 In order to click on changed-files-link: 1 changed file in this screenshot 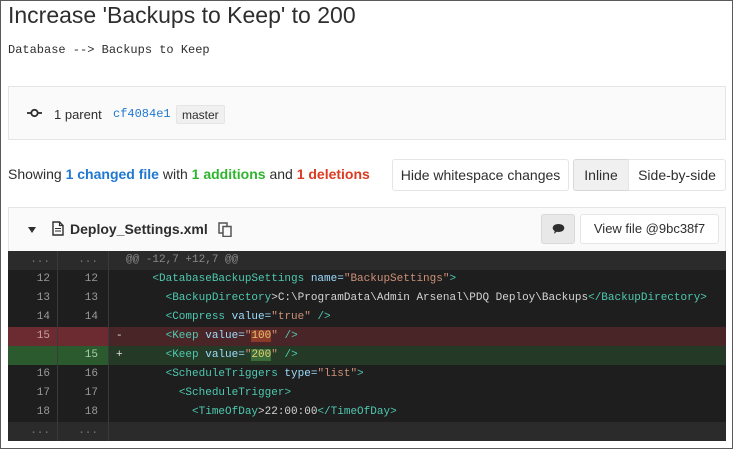, I will do `click(112, 174)`.